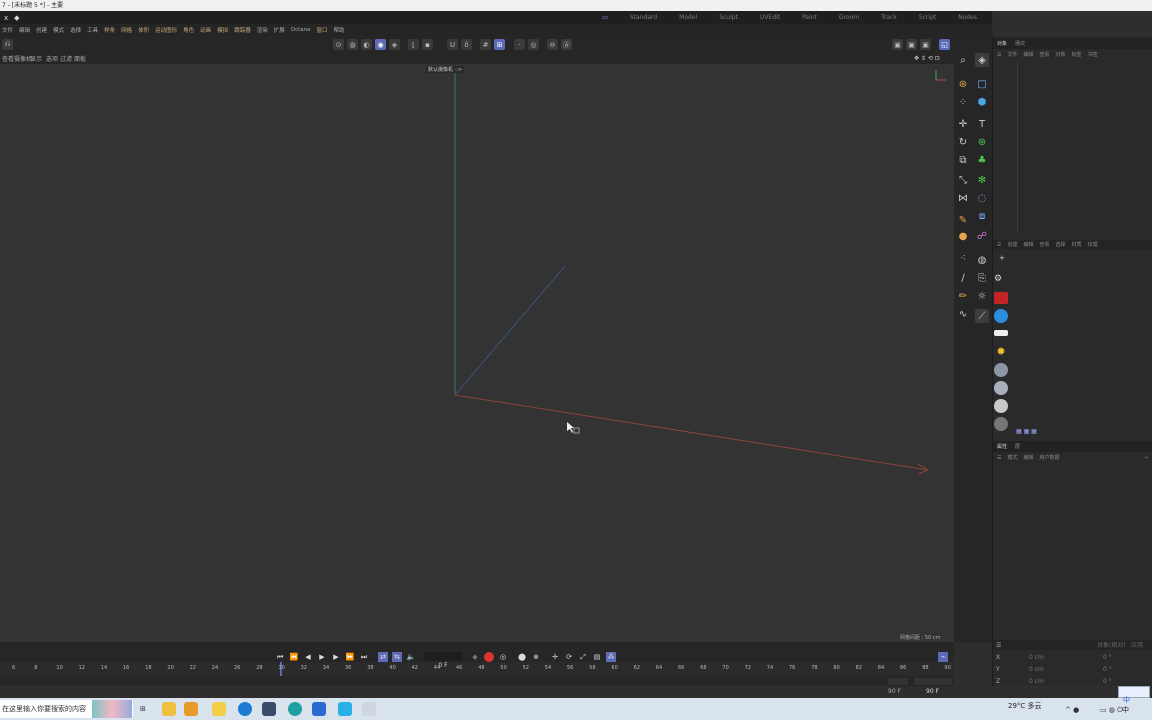 The image size is (1152, 720). Describe the element at coordinates (36, 59) in the screenshot. I see `viewport-menu-display: 显示` at that location.